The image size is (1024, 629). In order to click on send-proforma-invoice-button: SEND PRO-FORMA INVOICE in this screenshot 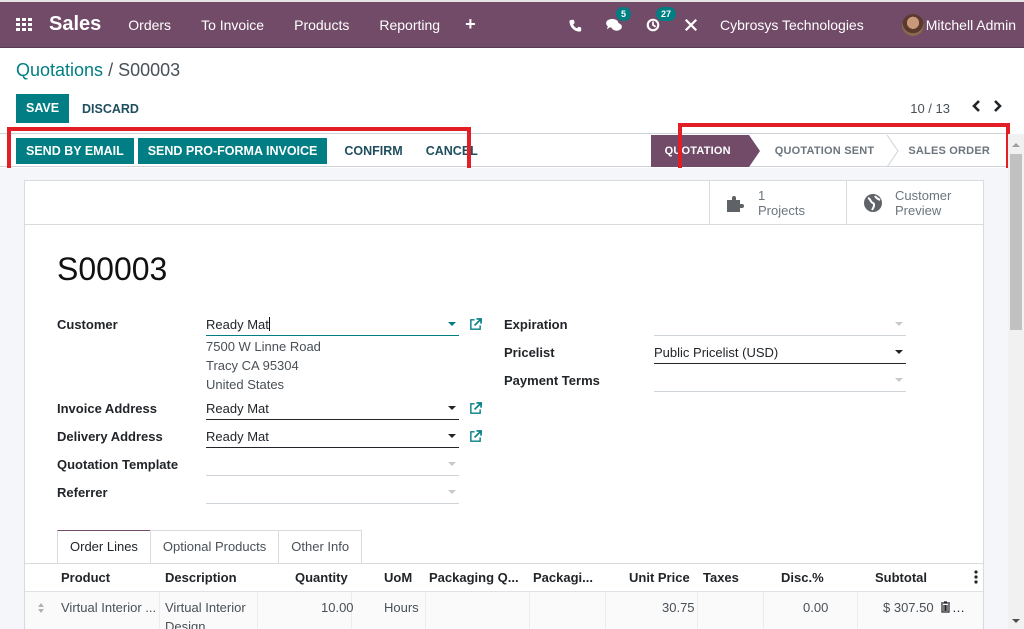, I will do `click(232, 151)`.